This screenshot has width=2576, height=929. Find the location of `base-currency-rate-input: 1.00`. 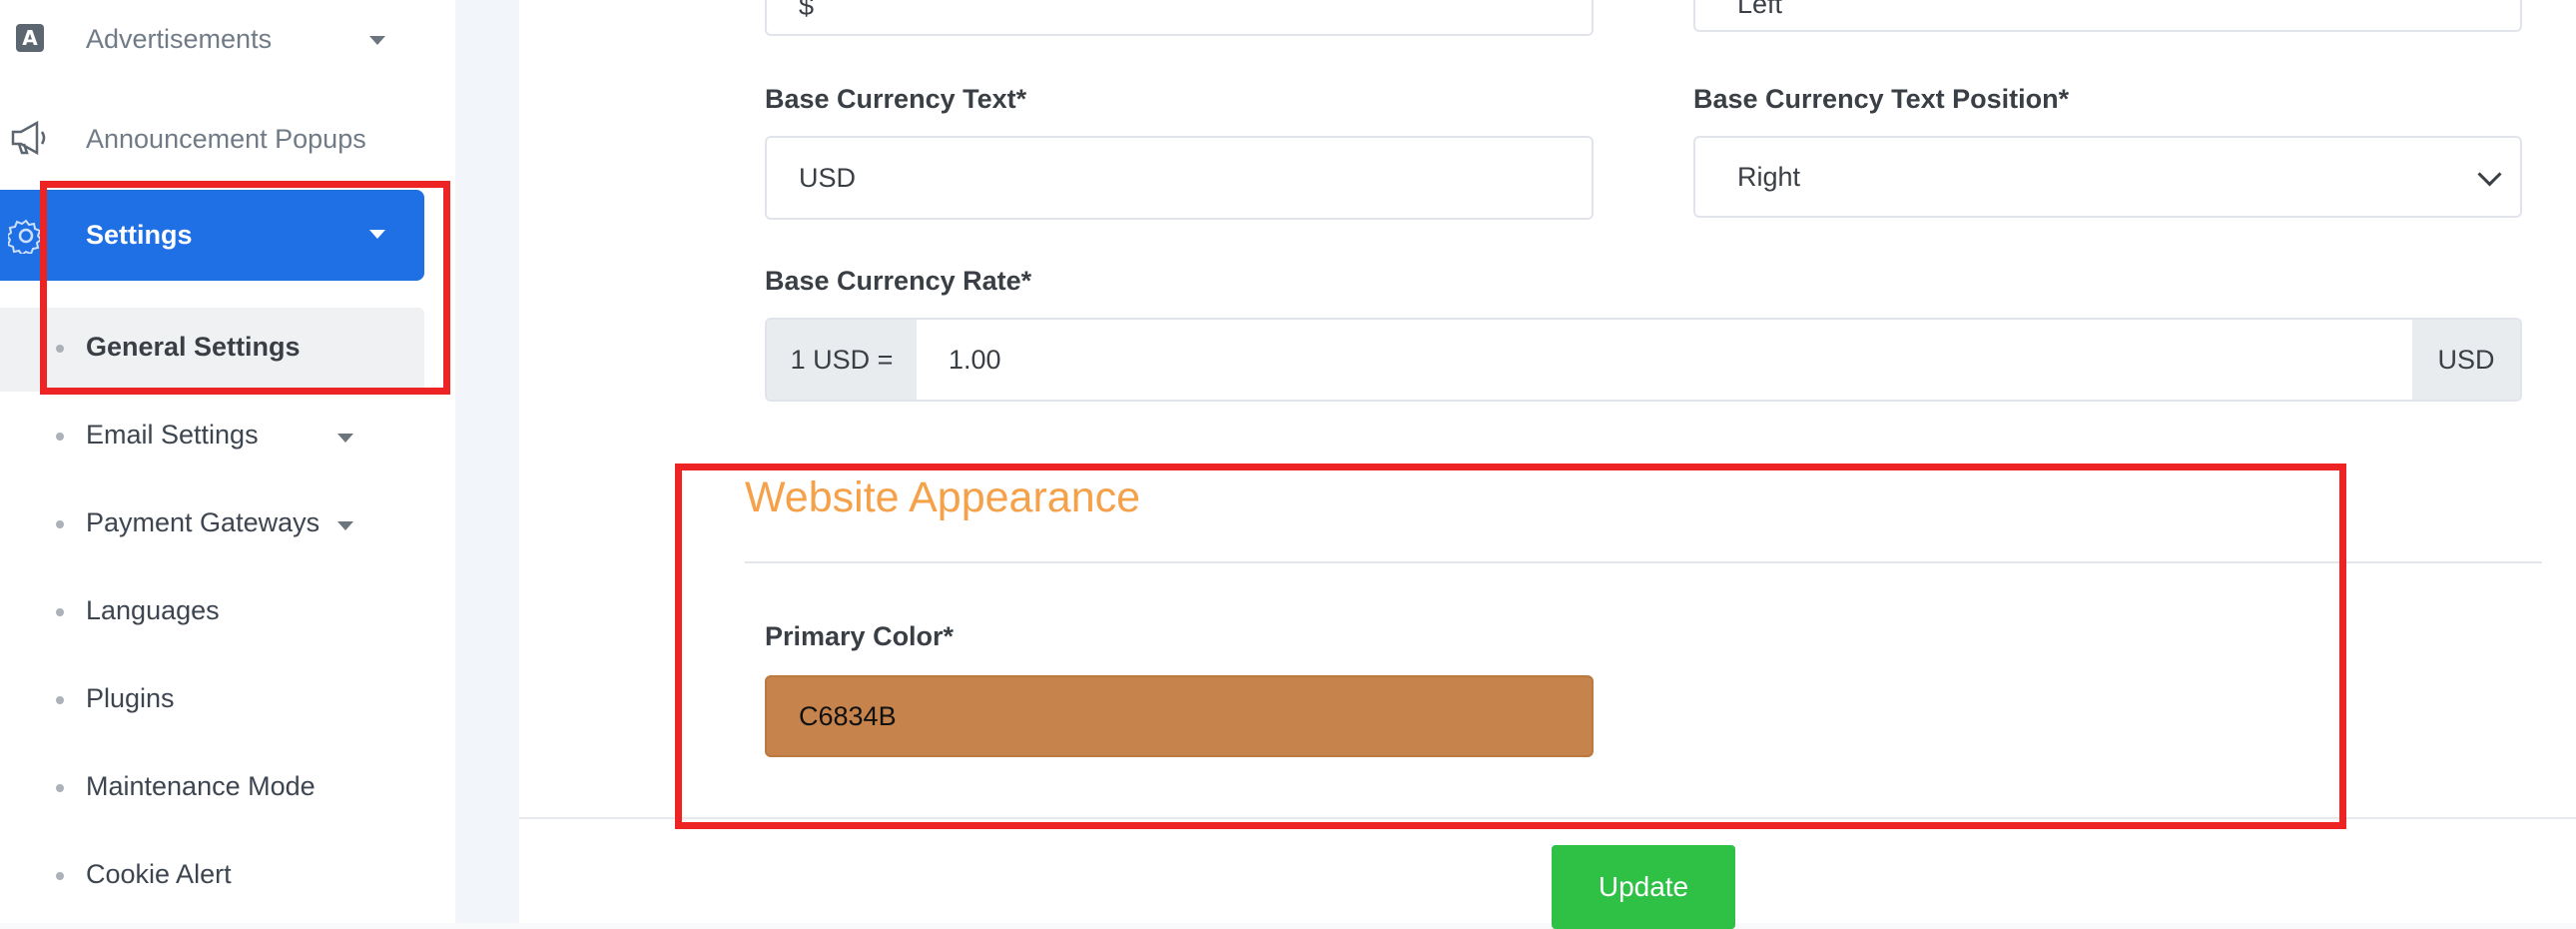

base-currency-rate-input: 1.00 is located at coordinates (1664, 360).